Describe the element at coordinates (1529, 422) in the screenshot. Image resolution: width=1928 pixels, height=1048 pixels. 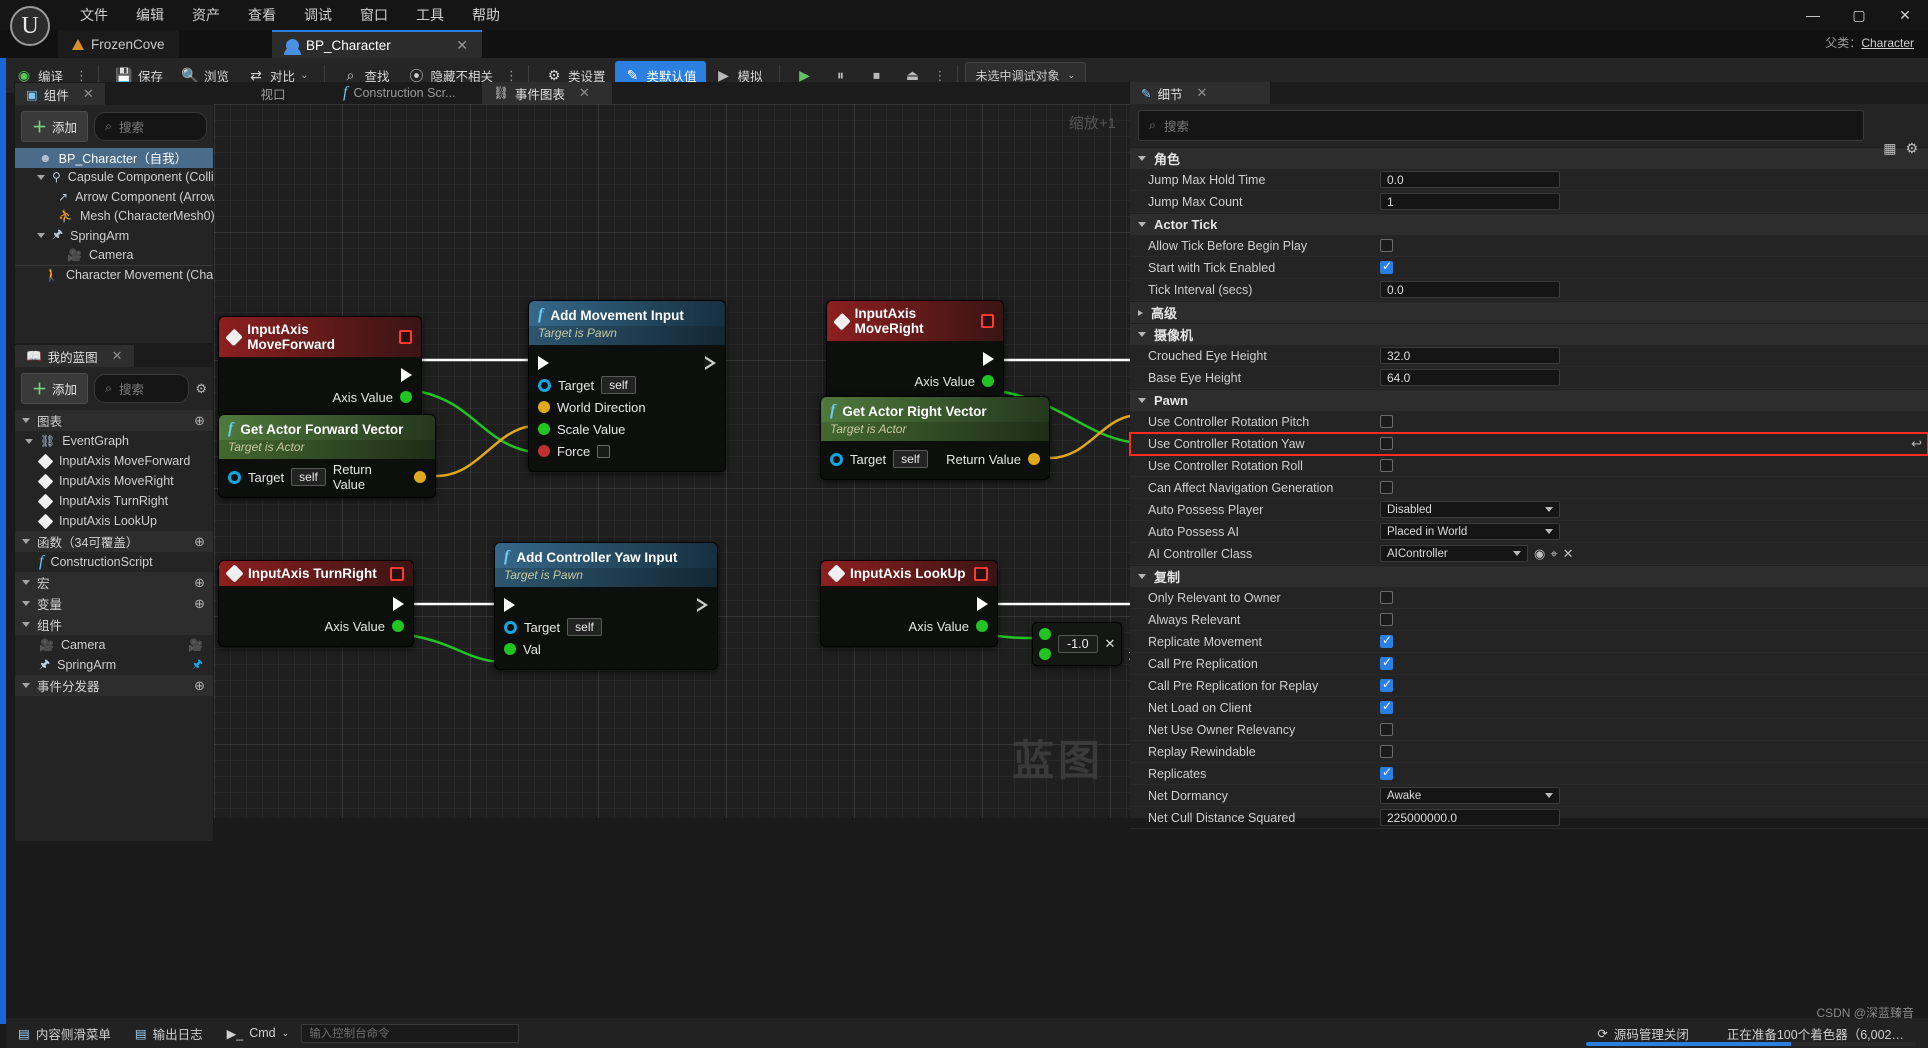
I see `details-property-row: Use Controller Rotation Pitch` at that location.